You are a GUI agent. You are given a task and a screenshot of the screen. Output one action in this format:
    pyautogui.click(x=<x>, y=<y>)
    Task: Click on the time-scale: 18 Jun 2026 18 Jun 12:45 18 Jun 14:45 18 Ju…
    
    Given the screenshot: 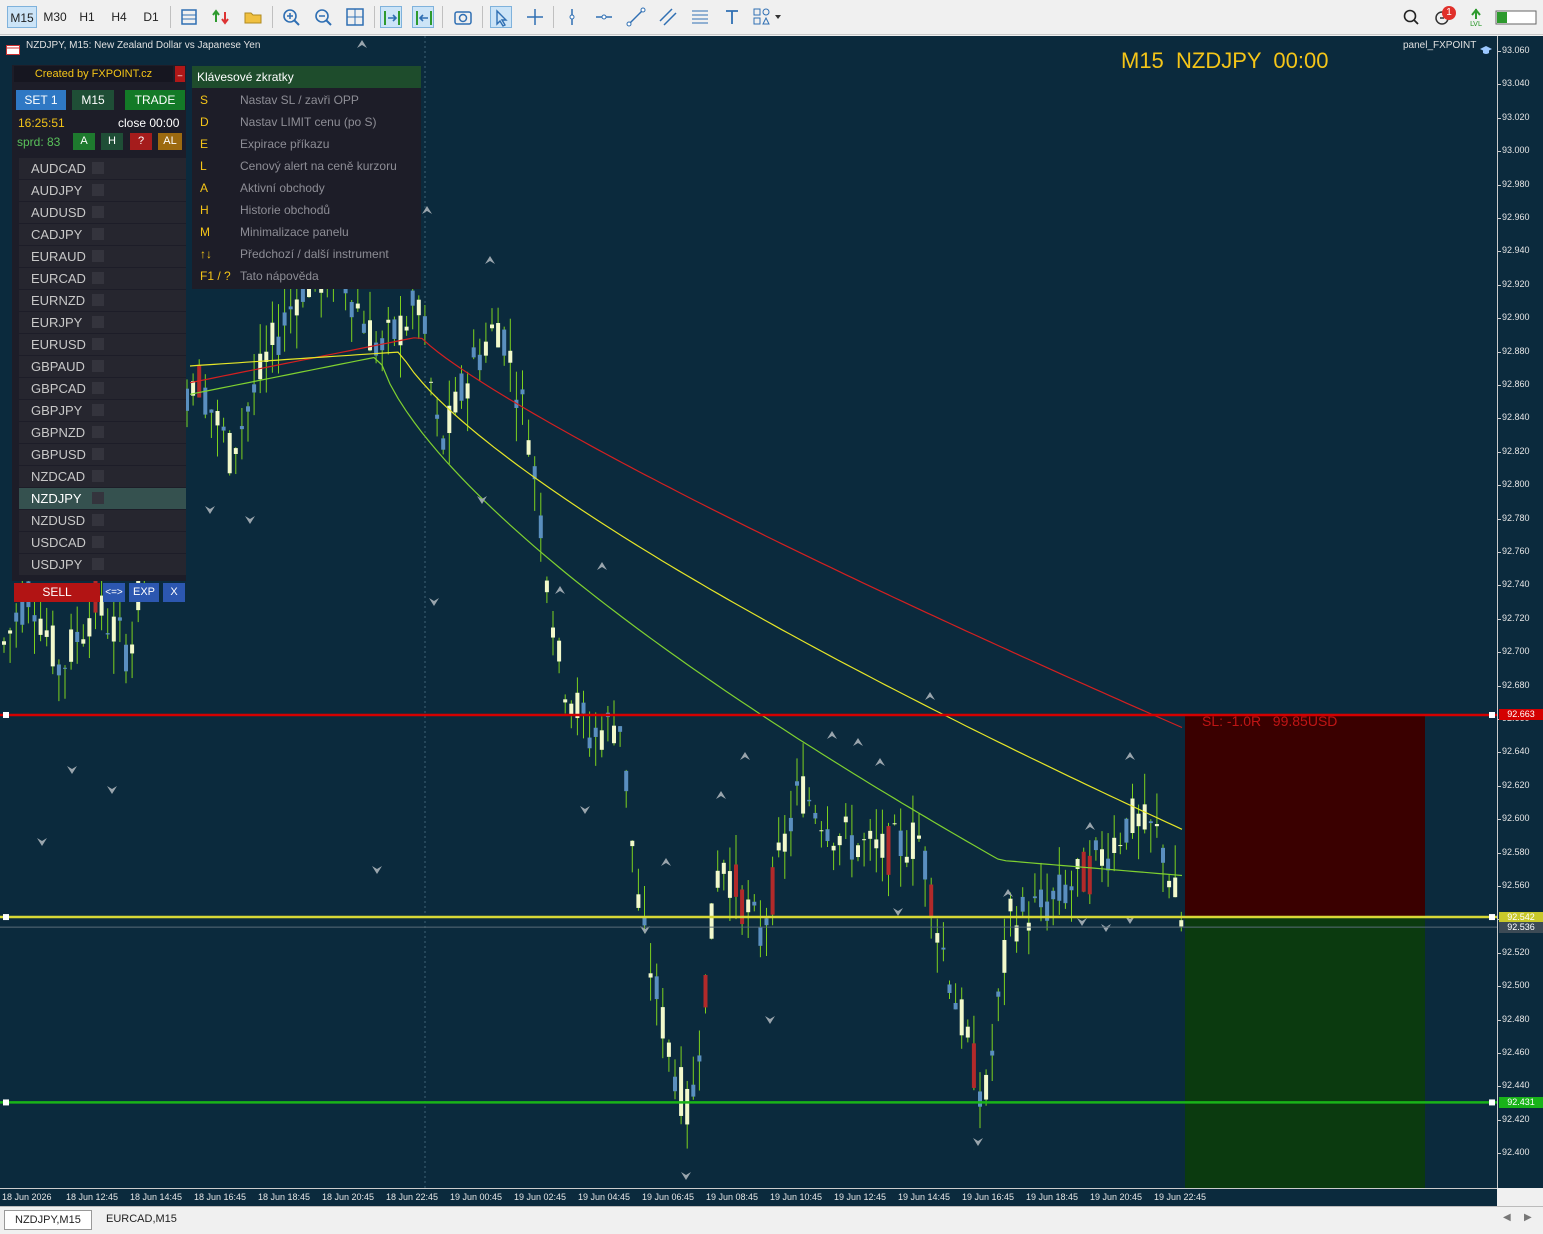 What is the action you would take?
    pyautogui.click(x=748, y=1197)
    